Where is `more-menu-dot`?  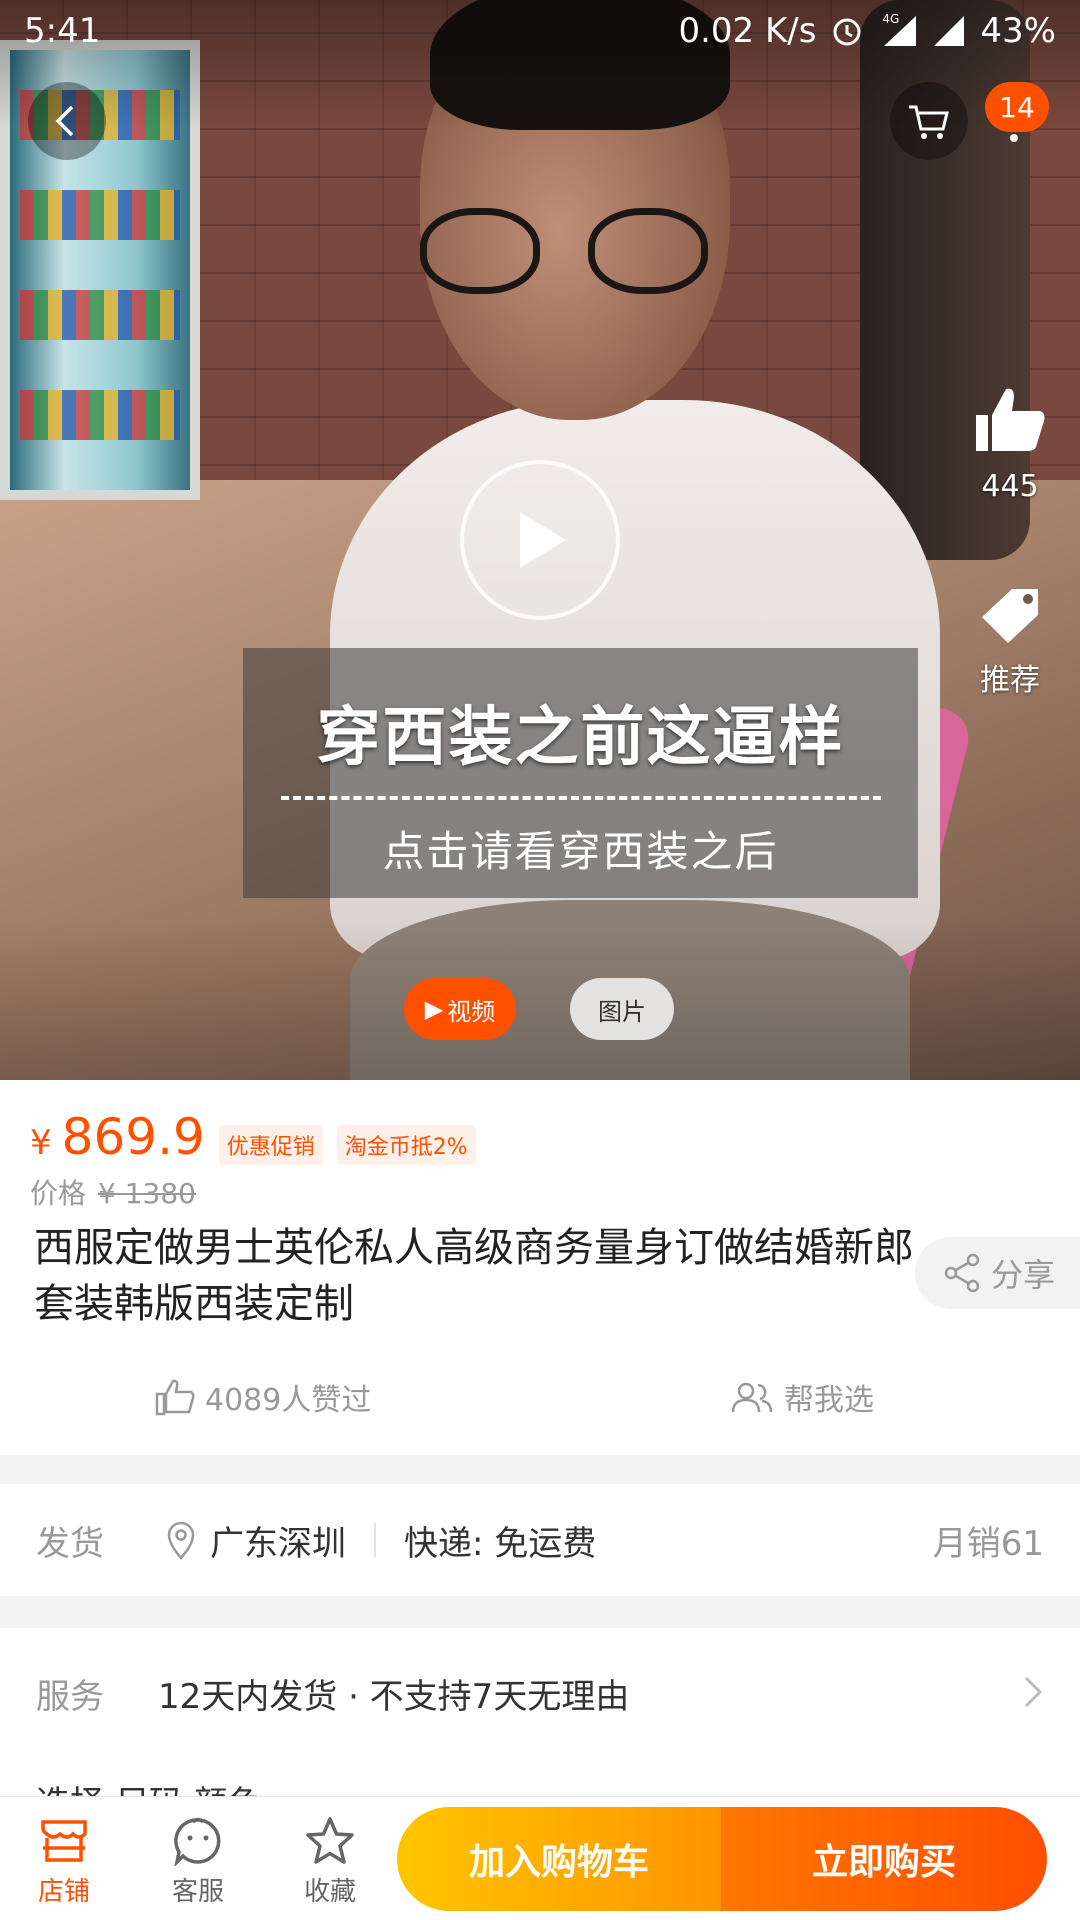
more-menu-dot is located at coordinates (1014, 138).